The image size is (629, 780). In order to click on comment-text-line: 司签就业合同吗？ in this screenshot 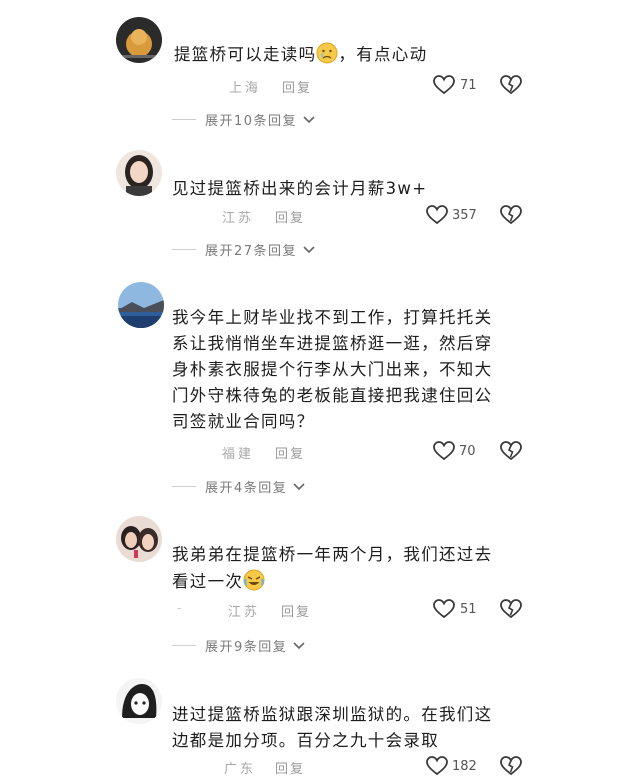, I will do `click(243, 421)`.